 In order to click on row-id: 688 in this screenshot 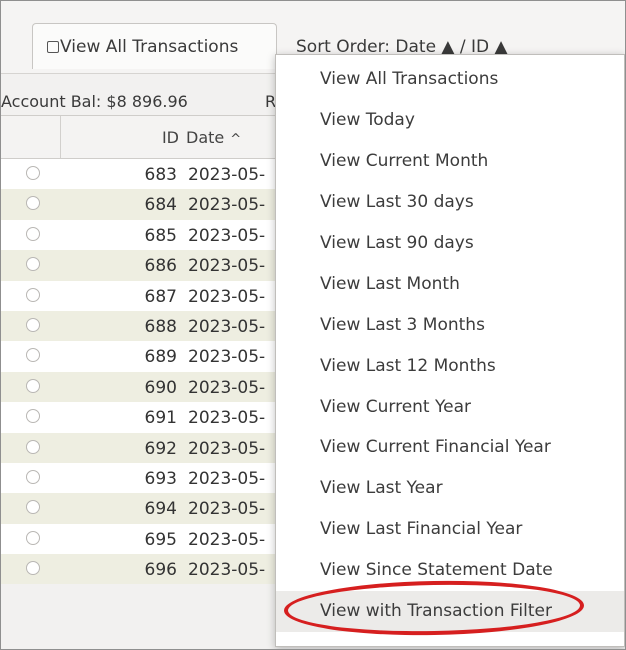, I will do `click(160, 326)`.